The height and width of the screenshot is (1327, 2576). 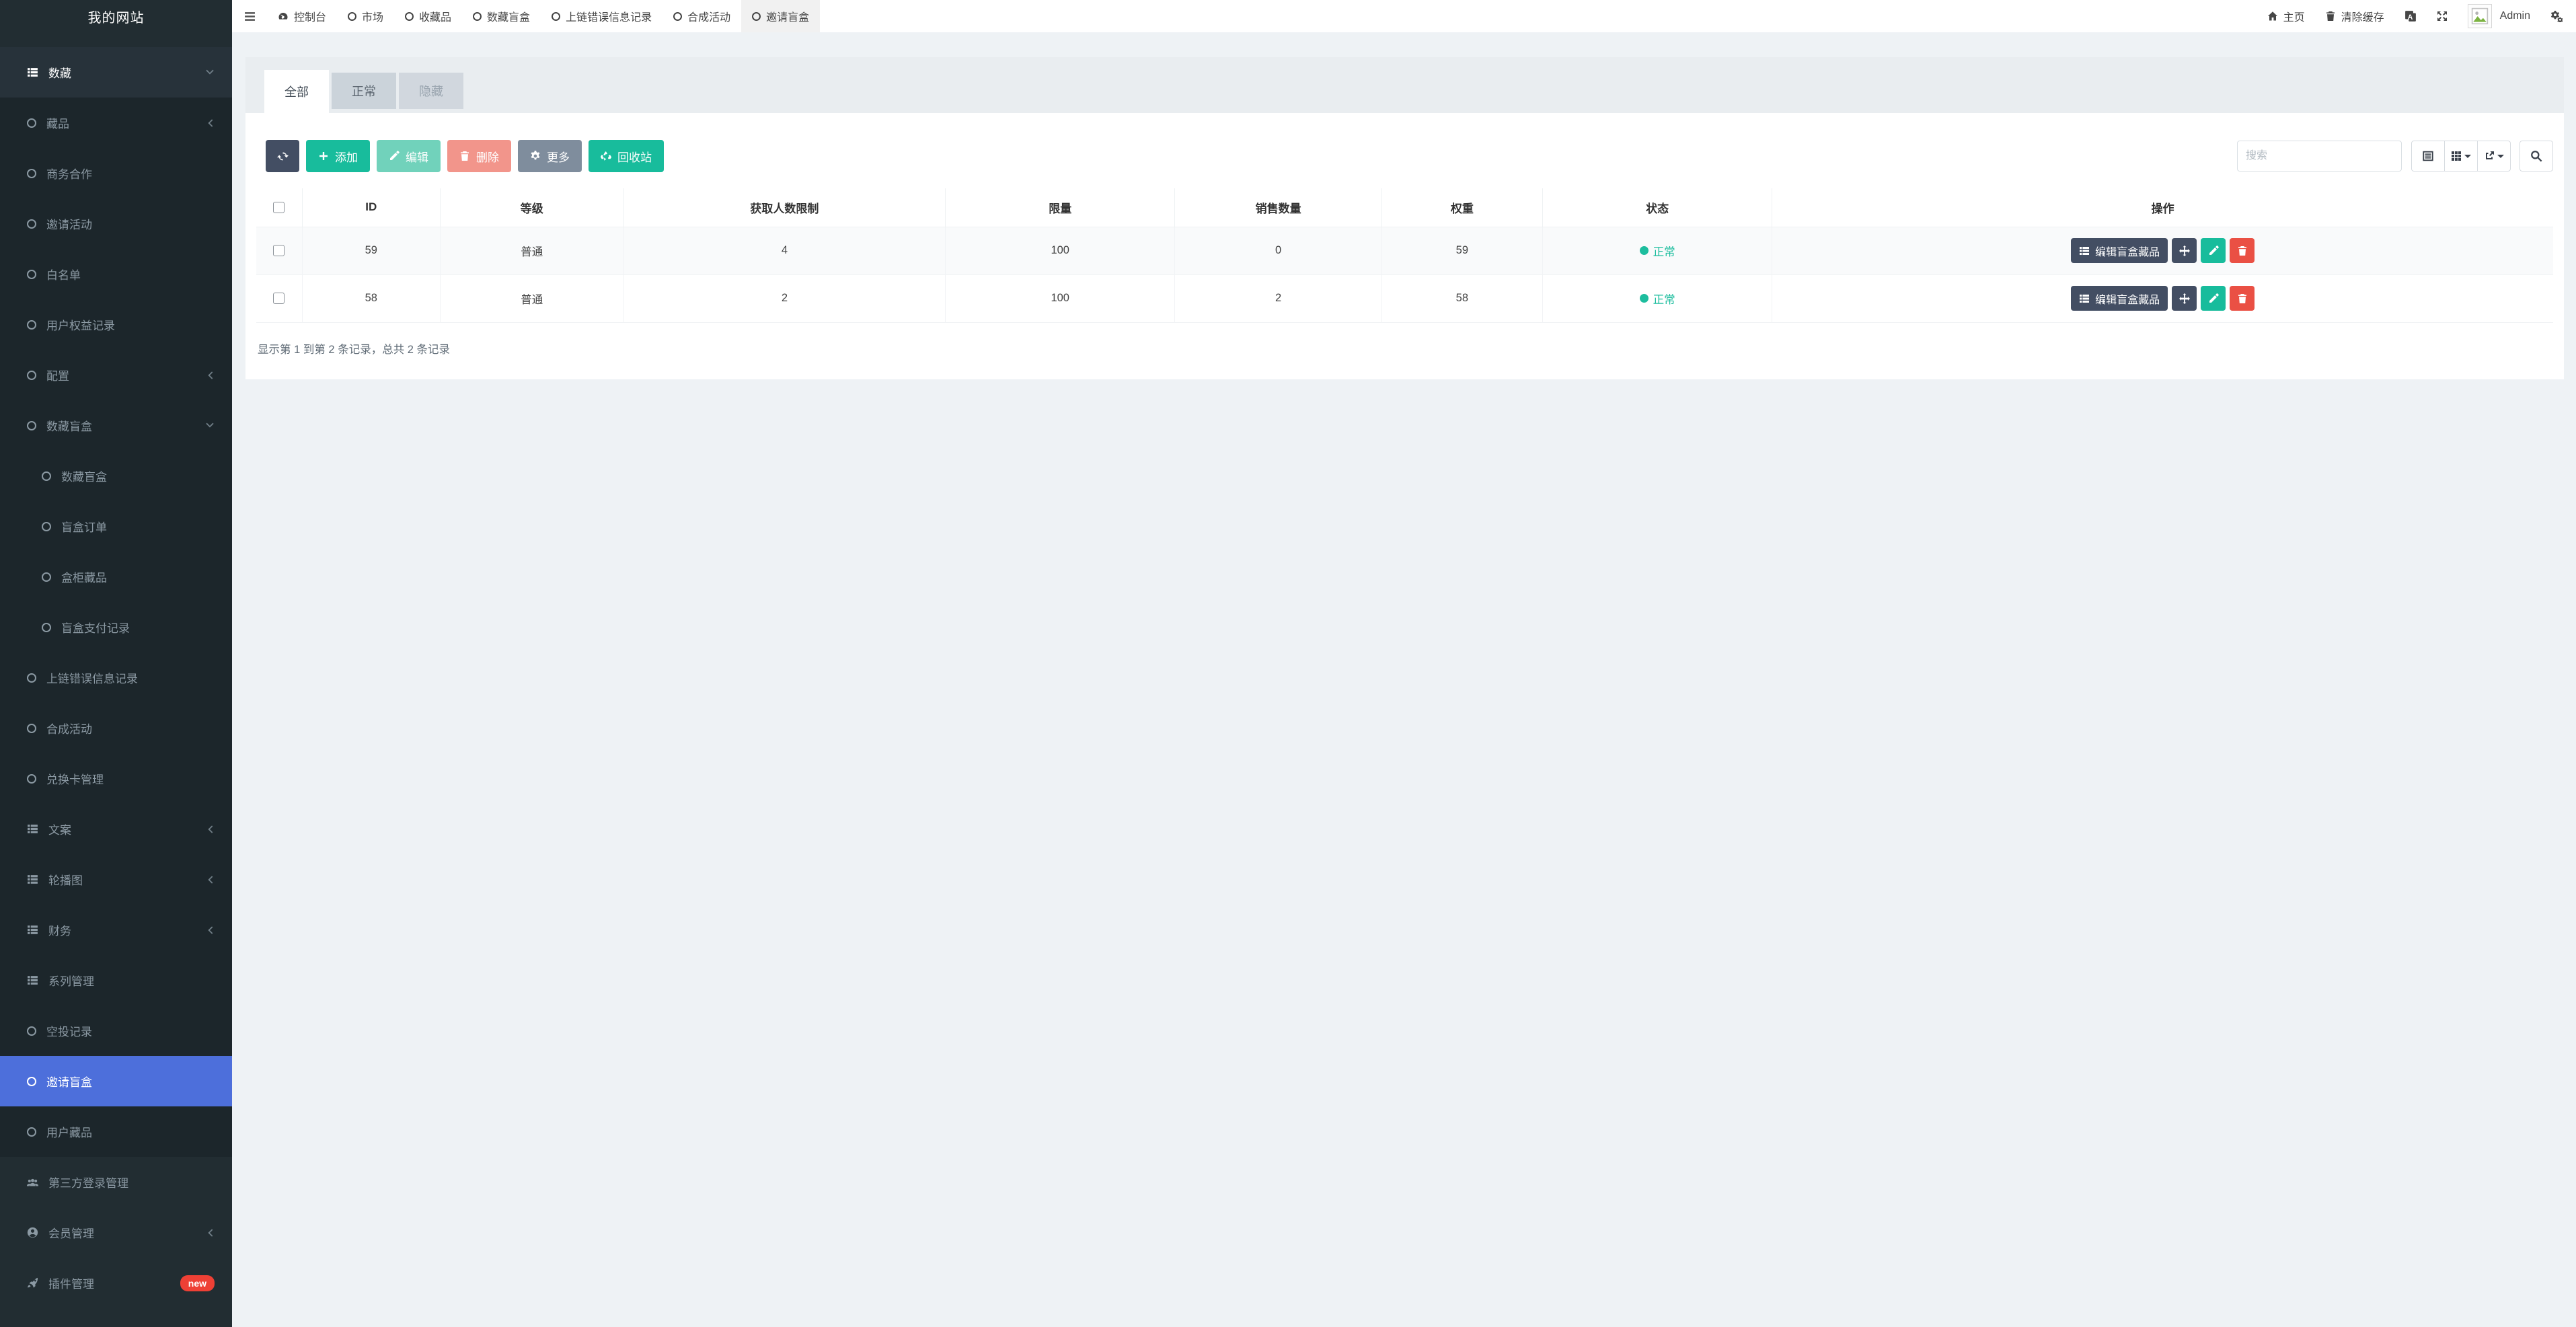 I want to click on fullscreen-button, so click(x=2442, y=16).